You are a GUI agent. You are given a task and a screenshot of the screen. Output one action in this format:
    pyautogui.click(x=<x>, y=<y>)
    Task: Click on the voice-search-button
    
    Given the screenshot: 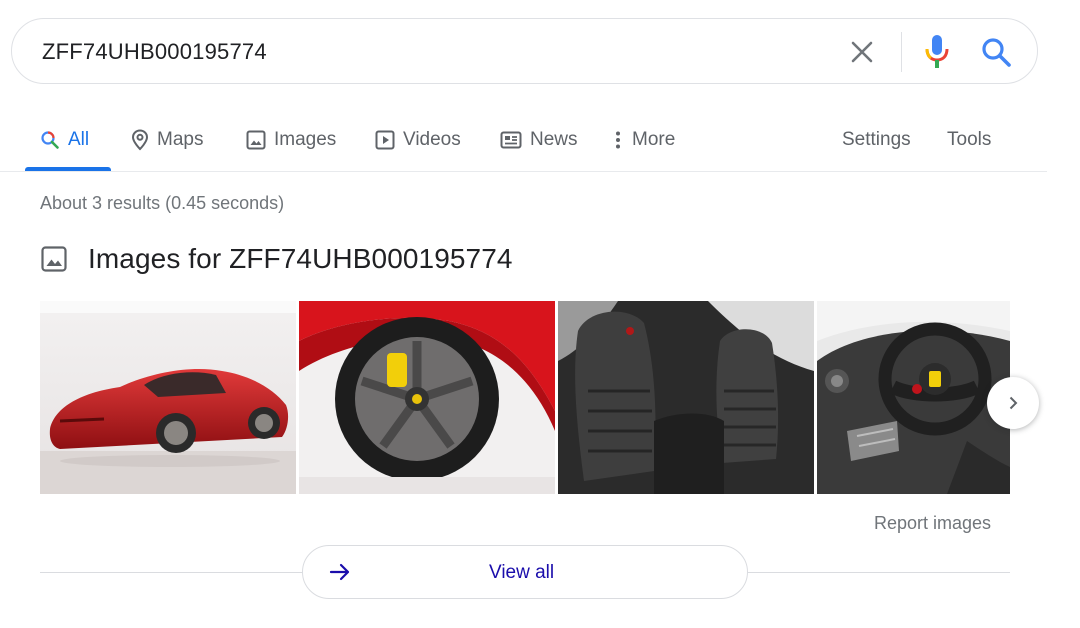 What is the action you would take?
    pyautogui.click(x=937, y=52)
    